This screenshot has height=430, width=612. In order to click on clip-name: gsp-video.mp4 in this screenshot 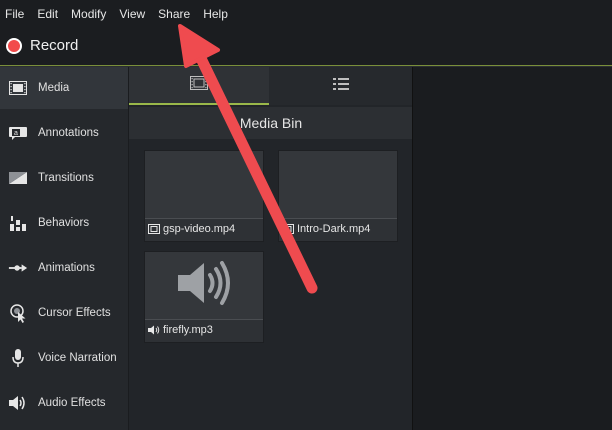, I will do `click(199, 229)`.